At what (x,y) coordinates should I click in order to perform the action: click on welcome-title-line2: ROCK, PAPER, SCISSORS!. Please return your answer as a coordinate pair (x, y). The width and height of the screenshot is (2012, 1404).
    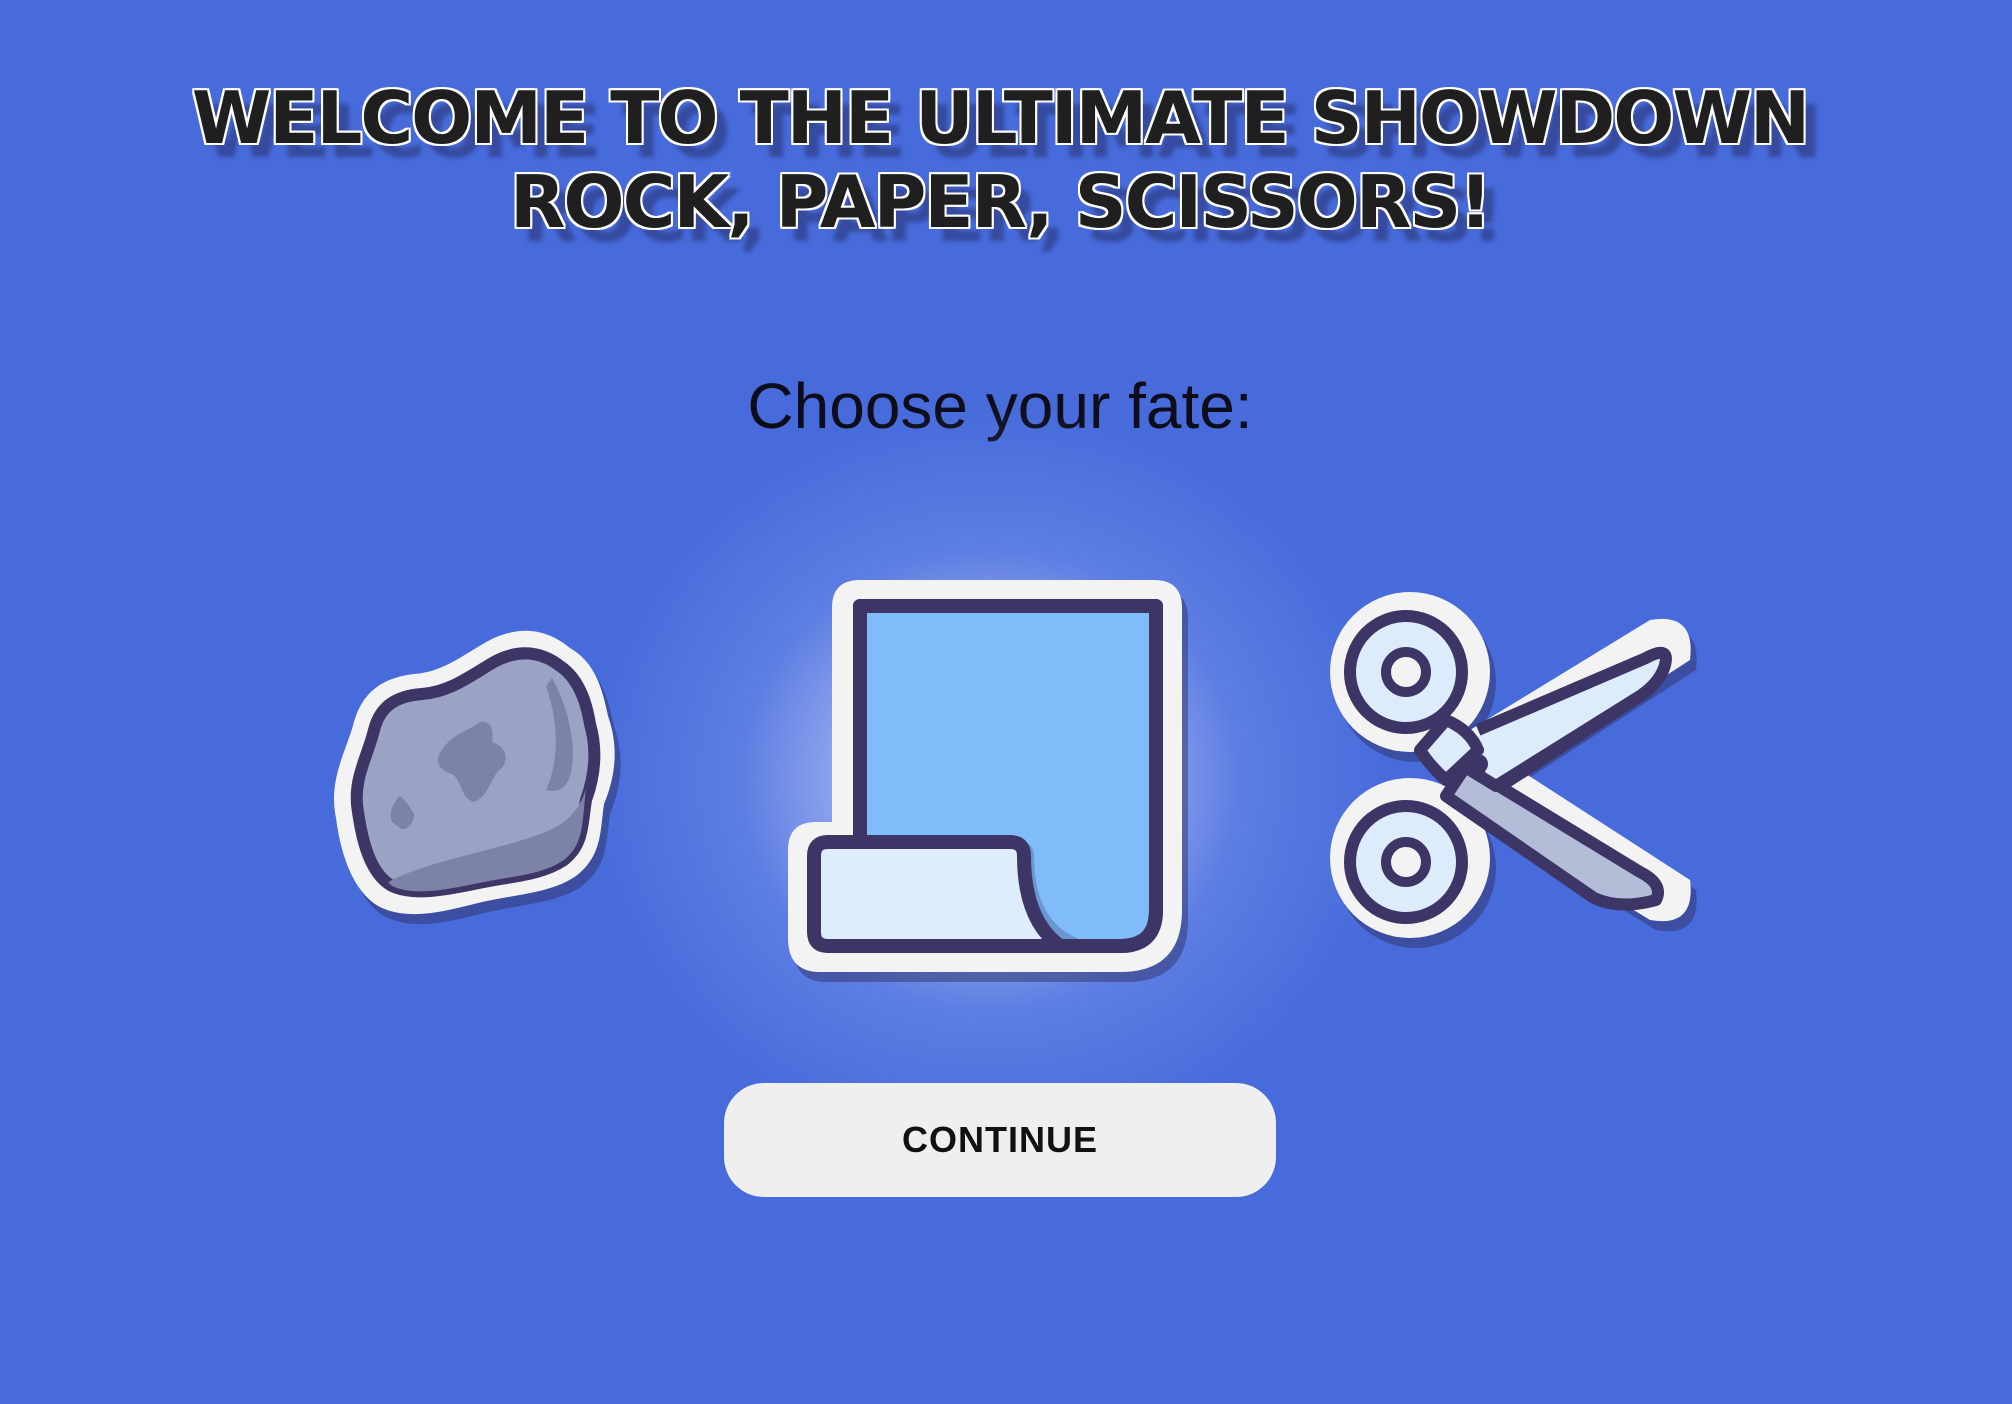
    Looking at the image, I should click on (1000, 202).